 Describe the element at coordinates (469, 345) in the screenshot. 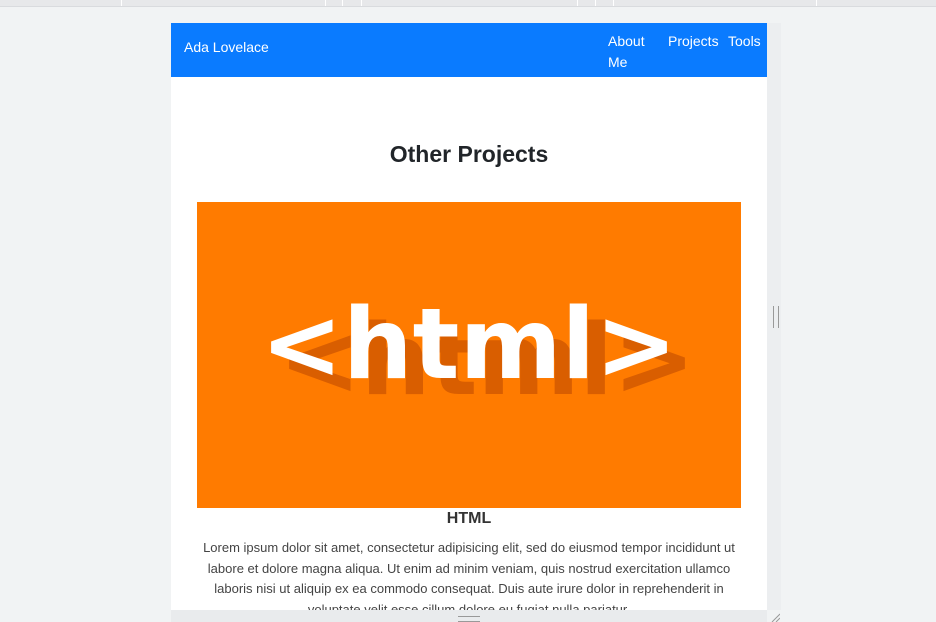

I see `html-logo-text: <html>` at that location.